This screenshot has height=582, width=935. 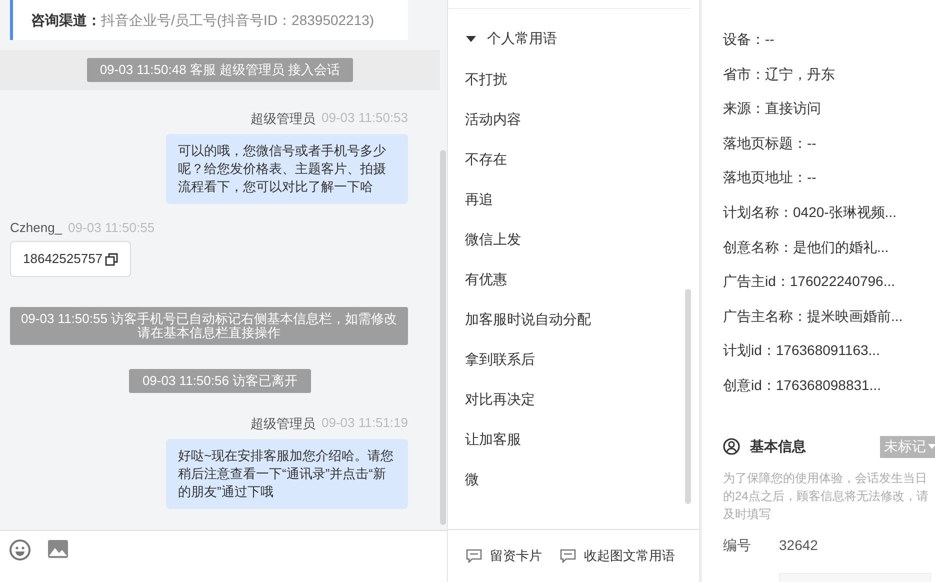 What do you see at coordinates (798, 545) in the screenshot?
I see `field-value: 32642` at bounding box center [798, 545].